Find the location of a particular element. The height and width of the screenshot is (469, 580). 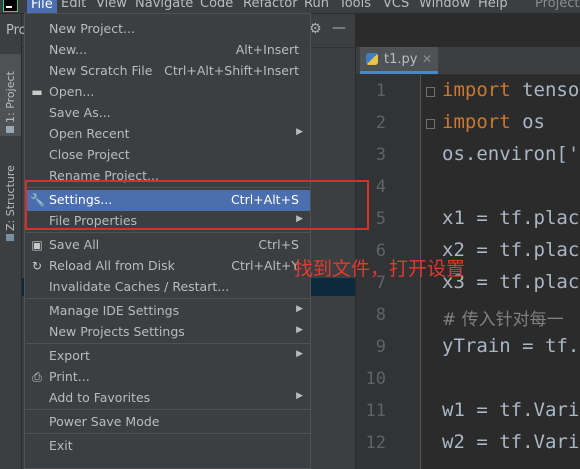

reload-icon: ↻ is located at coordinates (37, 266).